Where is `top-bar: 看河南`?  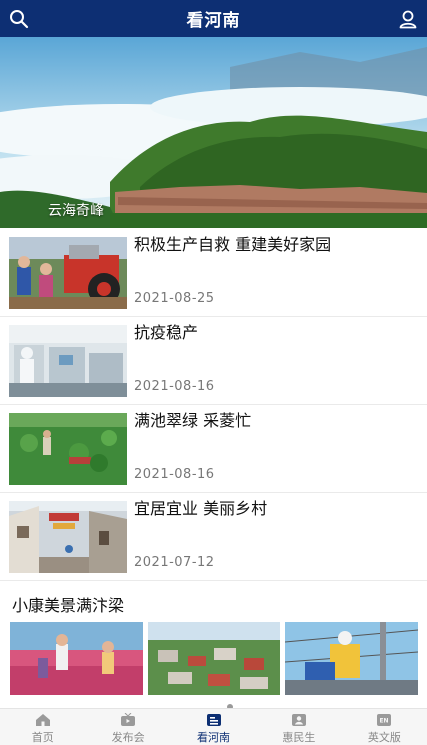
top-bar: 看河南 is located at coordinates (213, 18).